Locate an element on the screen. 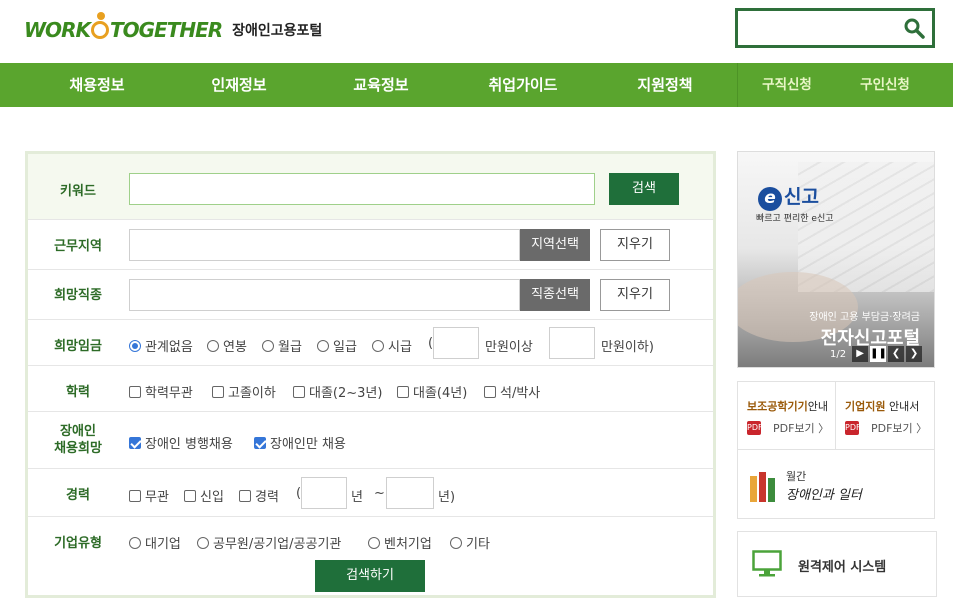 This screenshot has width=953, height=616. education-option: 고졸이하 is located at coordinates (244, 391).